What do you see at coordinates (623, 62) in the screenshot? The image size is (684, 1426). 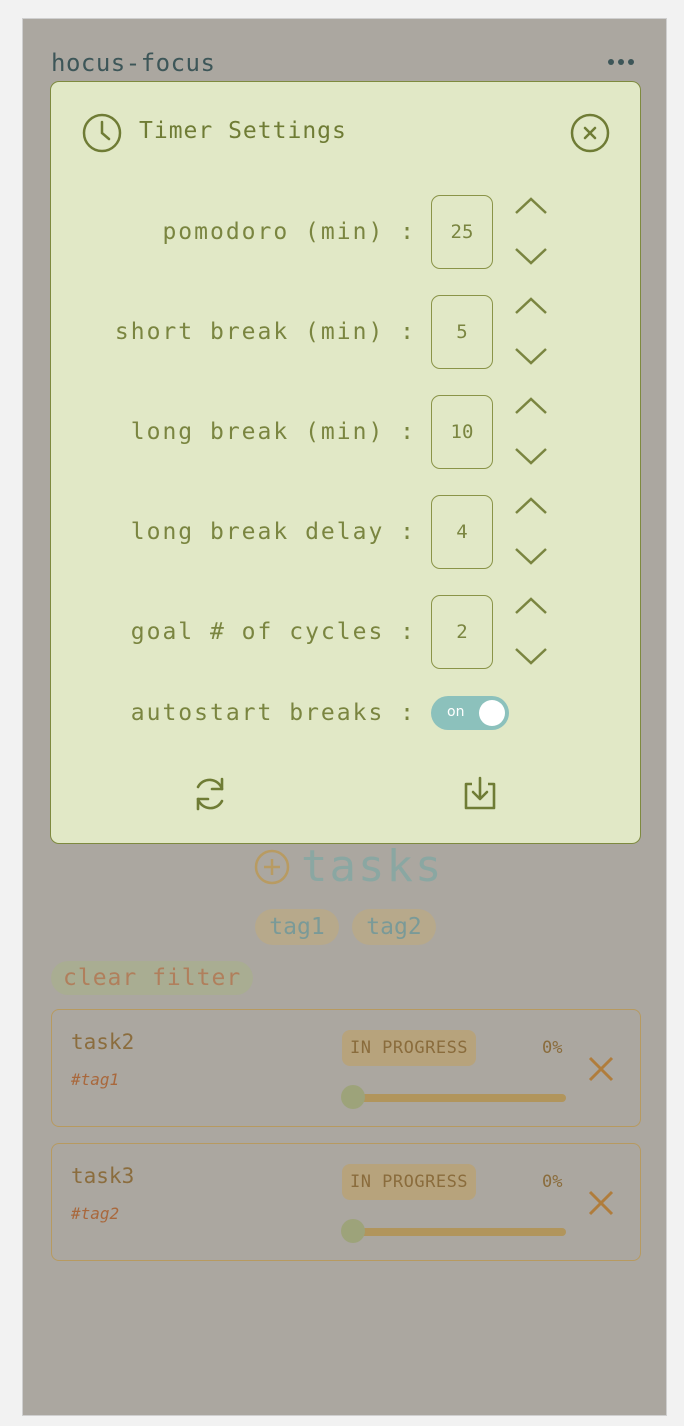 I see `ellipsis-icon` at bounding box center [623, 62].